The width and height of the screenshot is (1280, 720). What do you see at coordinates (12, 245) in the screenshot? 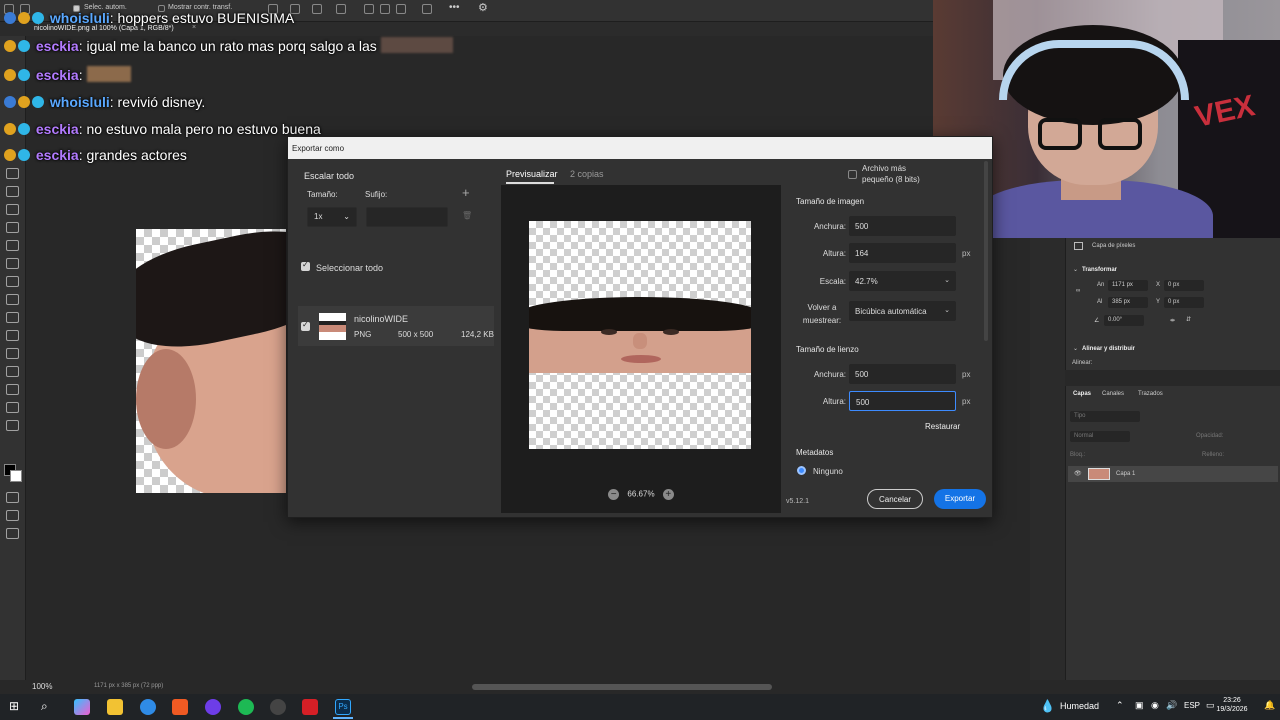
I see `eraser-tool-icon` at bounding box center [12, 245].